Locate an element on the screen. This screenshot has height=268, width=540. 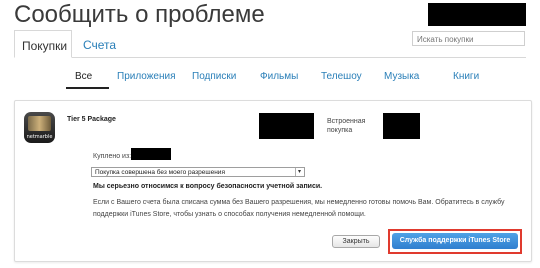
tab-purchases: Покупки is located at coordinates (43, 44).